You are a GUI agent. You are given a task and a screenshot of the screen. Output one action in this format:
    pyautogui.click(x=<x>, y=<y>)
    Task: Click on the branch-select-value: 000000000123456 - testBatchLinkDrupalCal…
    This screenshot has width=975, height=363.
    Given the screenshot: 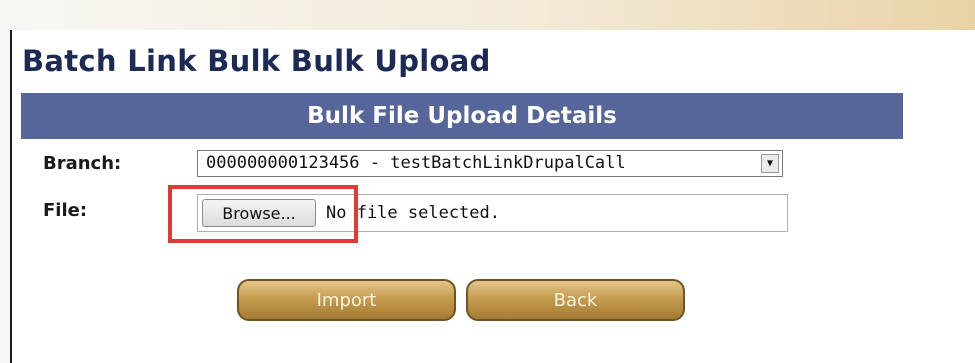 What is the action you would take?
    pyautogui.click(x=416, y=163)
    